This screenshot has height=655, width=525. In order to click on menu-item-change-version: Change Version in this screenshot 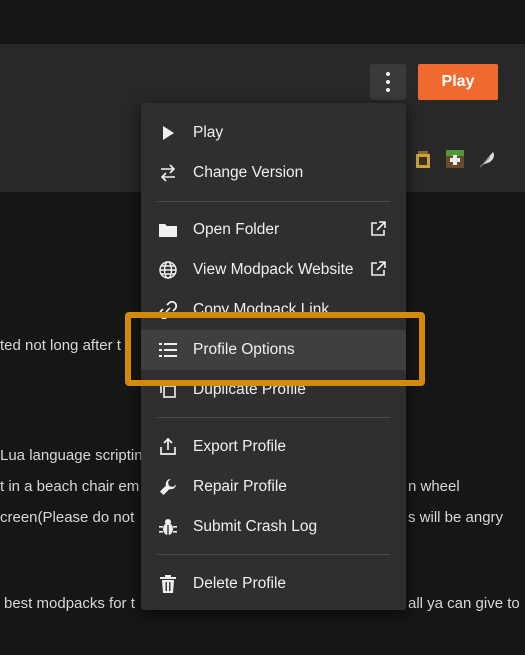, I will do `click(273, 173)`.